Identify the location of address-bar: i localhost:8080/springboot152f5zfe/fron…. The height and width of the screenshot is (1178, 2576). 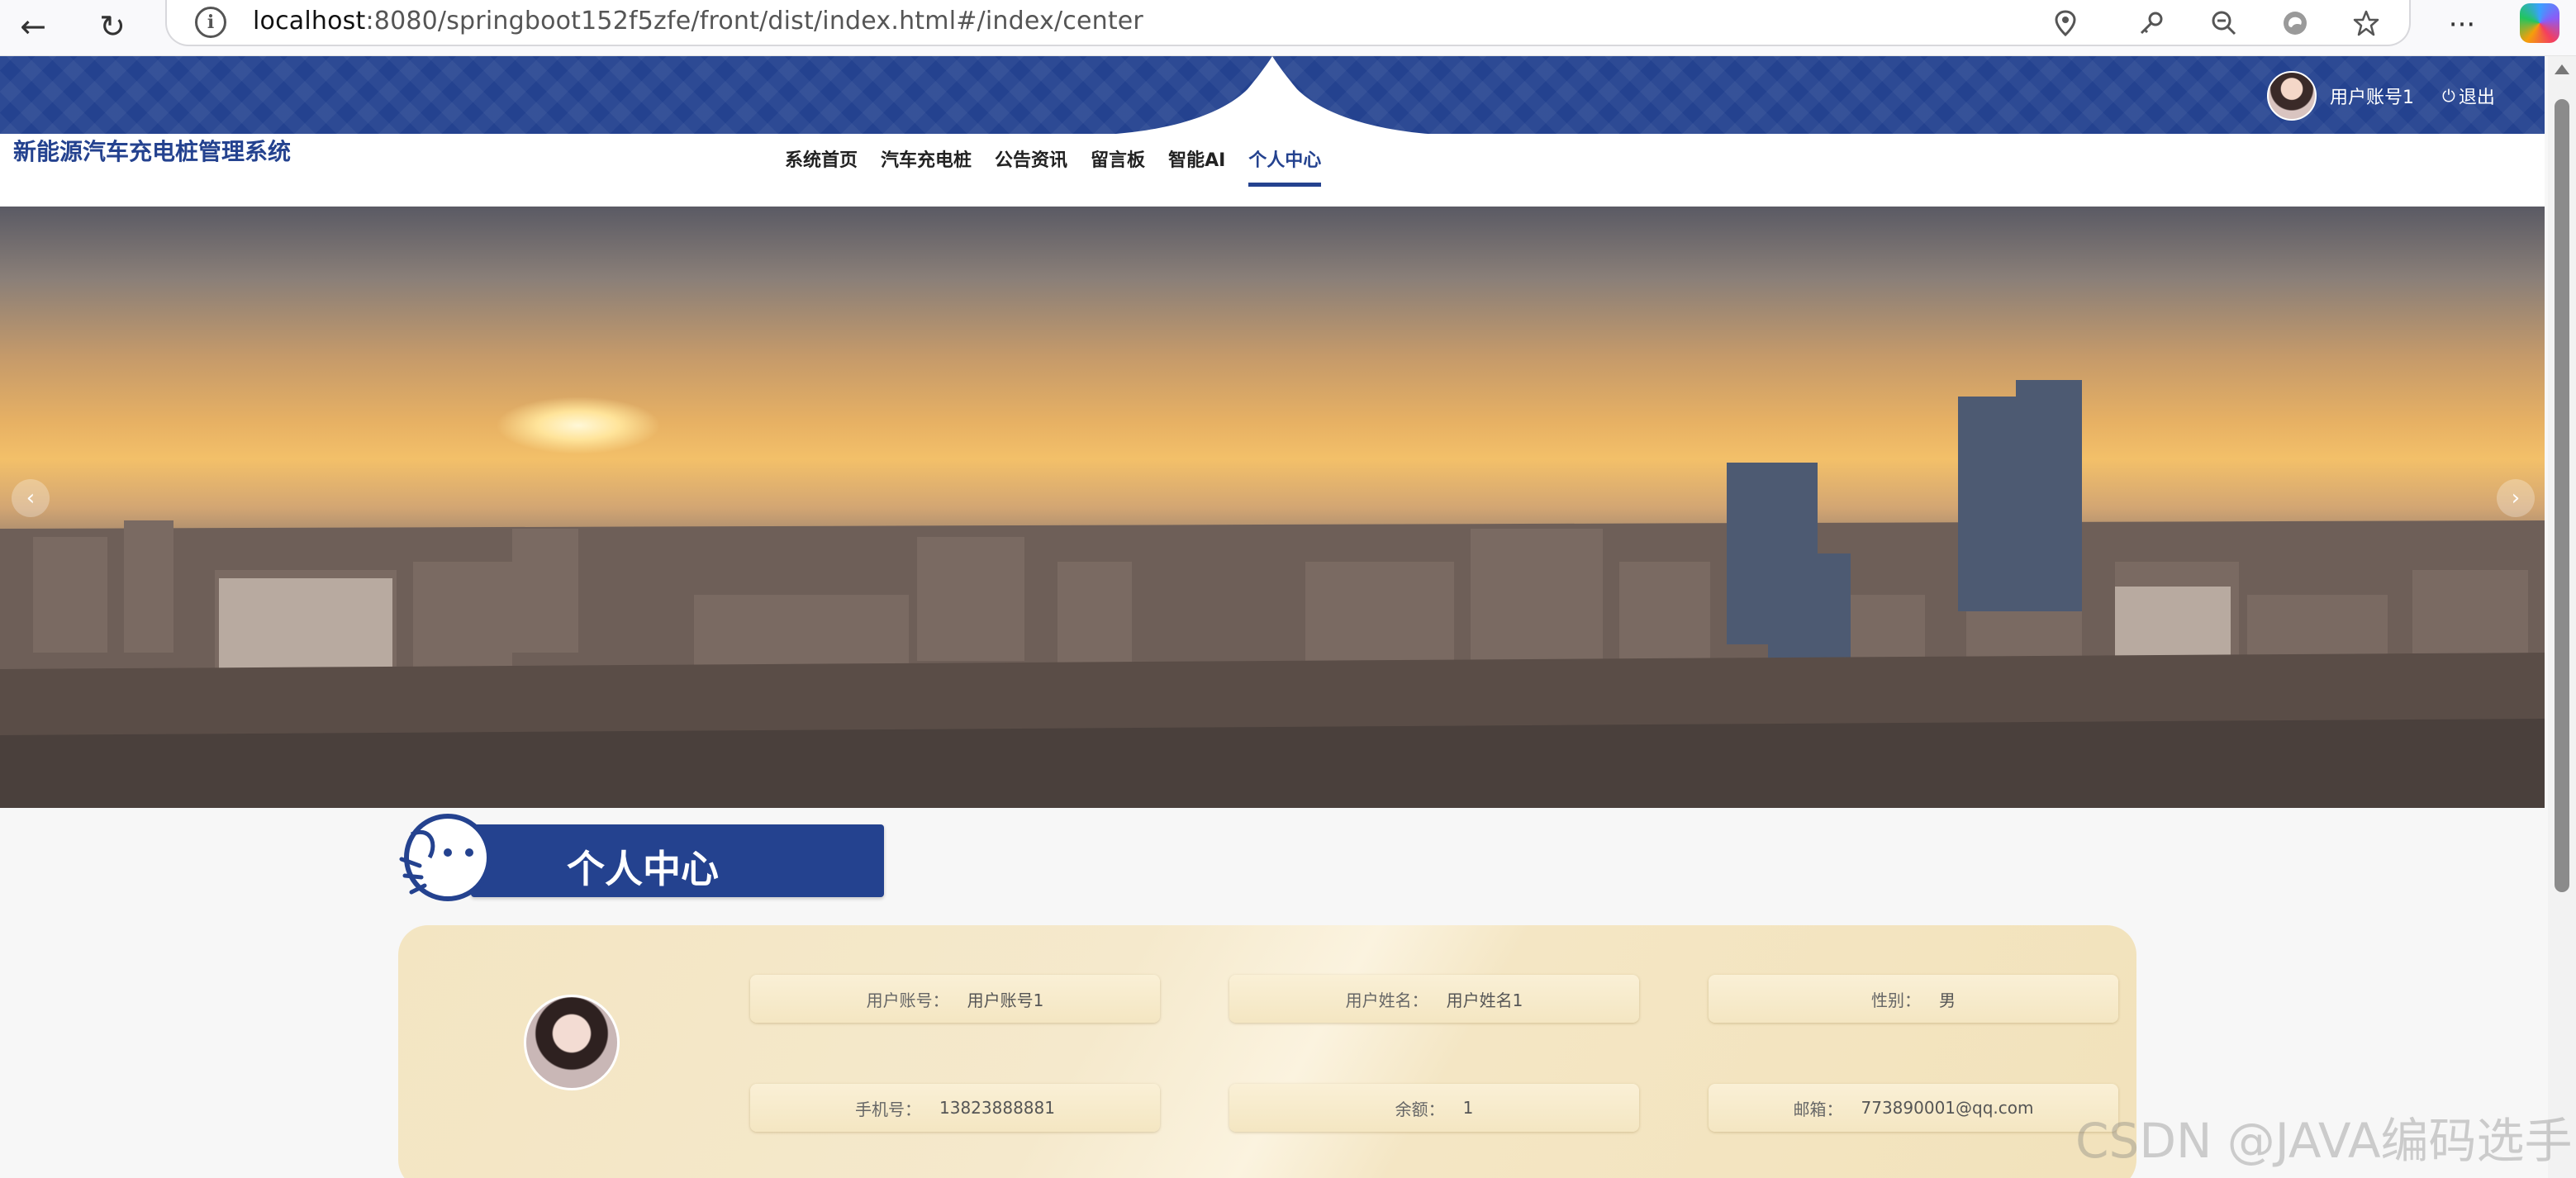
(1288, 23).